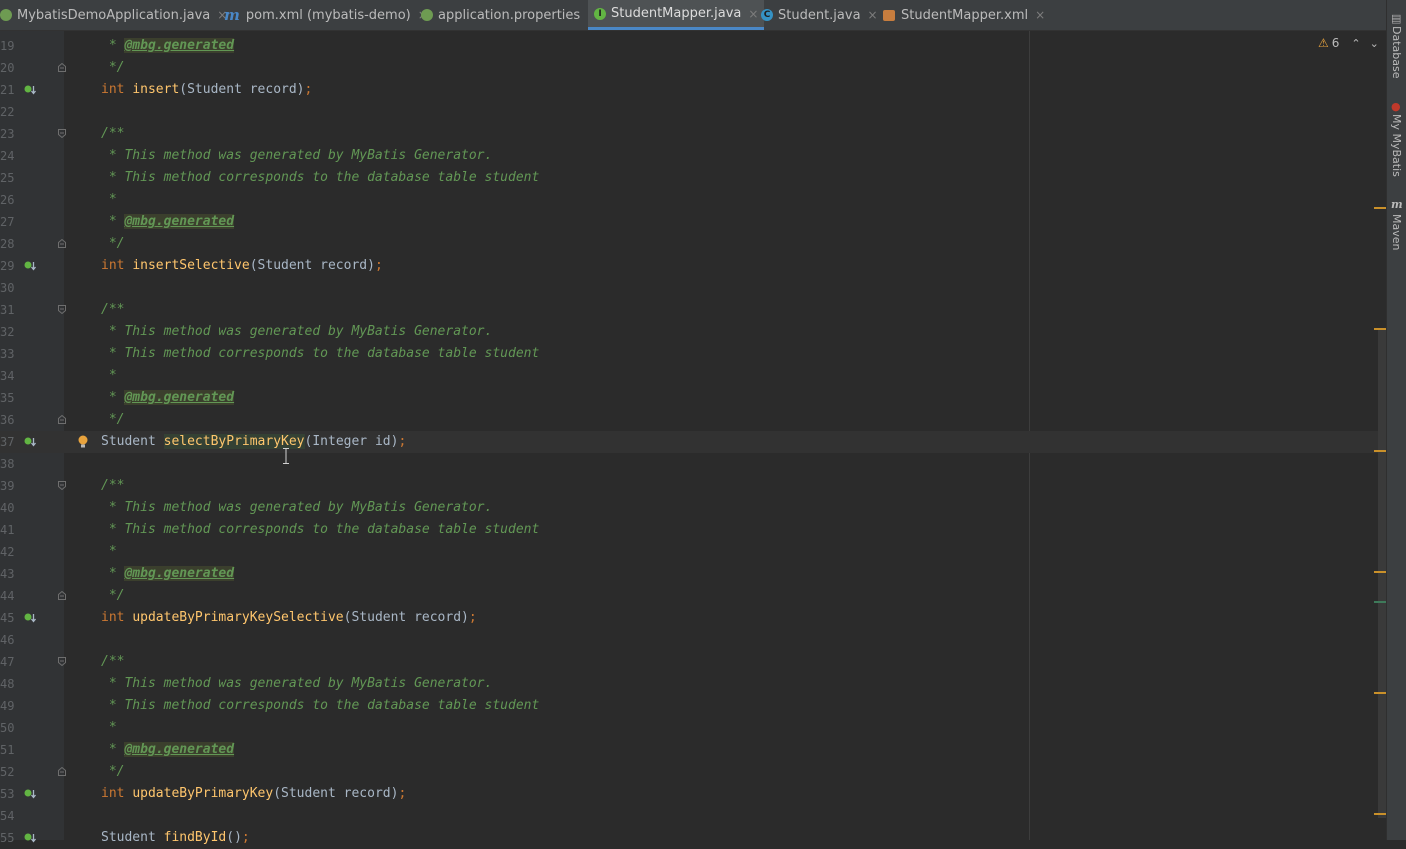 Image resolution: width=1406 pixels, height=849 pixels. Describe the element at coordinates (1040, 15) in the screenshot. I see `close-tab-icon: ×` at that location.